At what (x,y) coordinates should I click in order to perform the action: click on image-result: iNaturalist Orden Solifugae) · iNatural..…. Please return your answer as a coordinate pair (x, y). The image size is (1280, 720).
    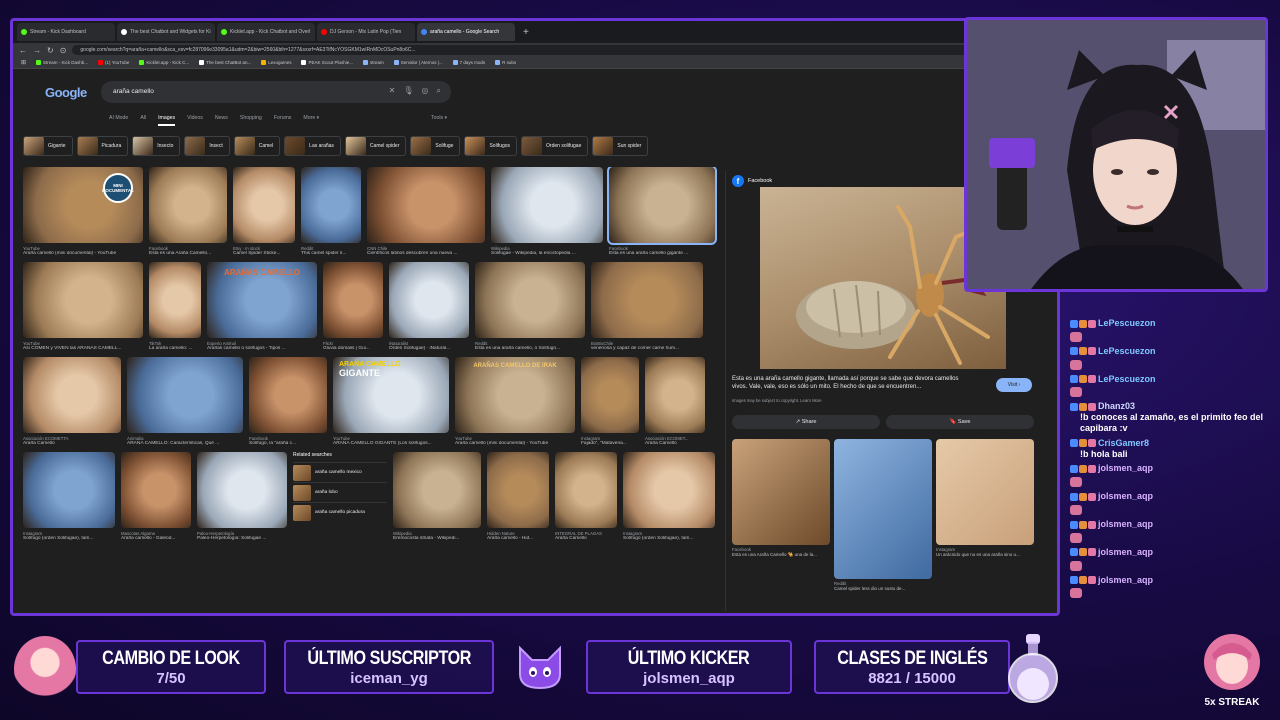
    Looking at the image, I should click on (429, 306).